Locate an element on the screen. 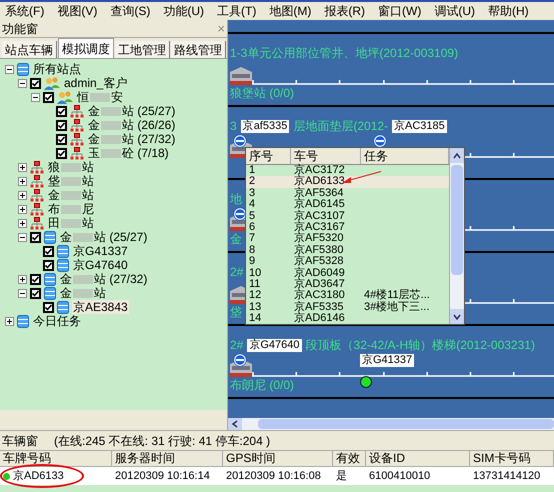  scroll-up-button is located at coordinates (457, 155).